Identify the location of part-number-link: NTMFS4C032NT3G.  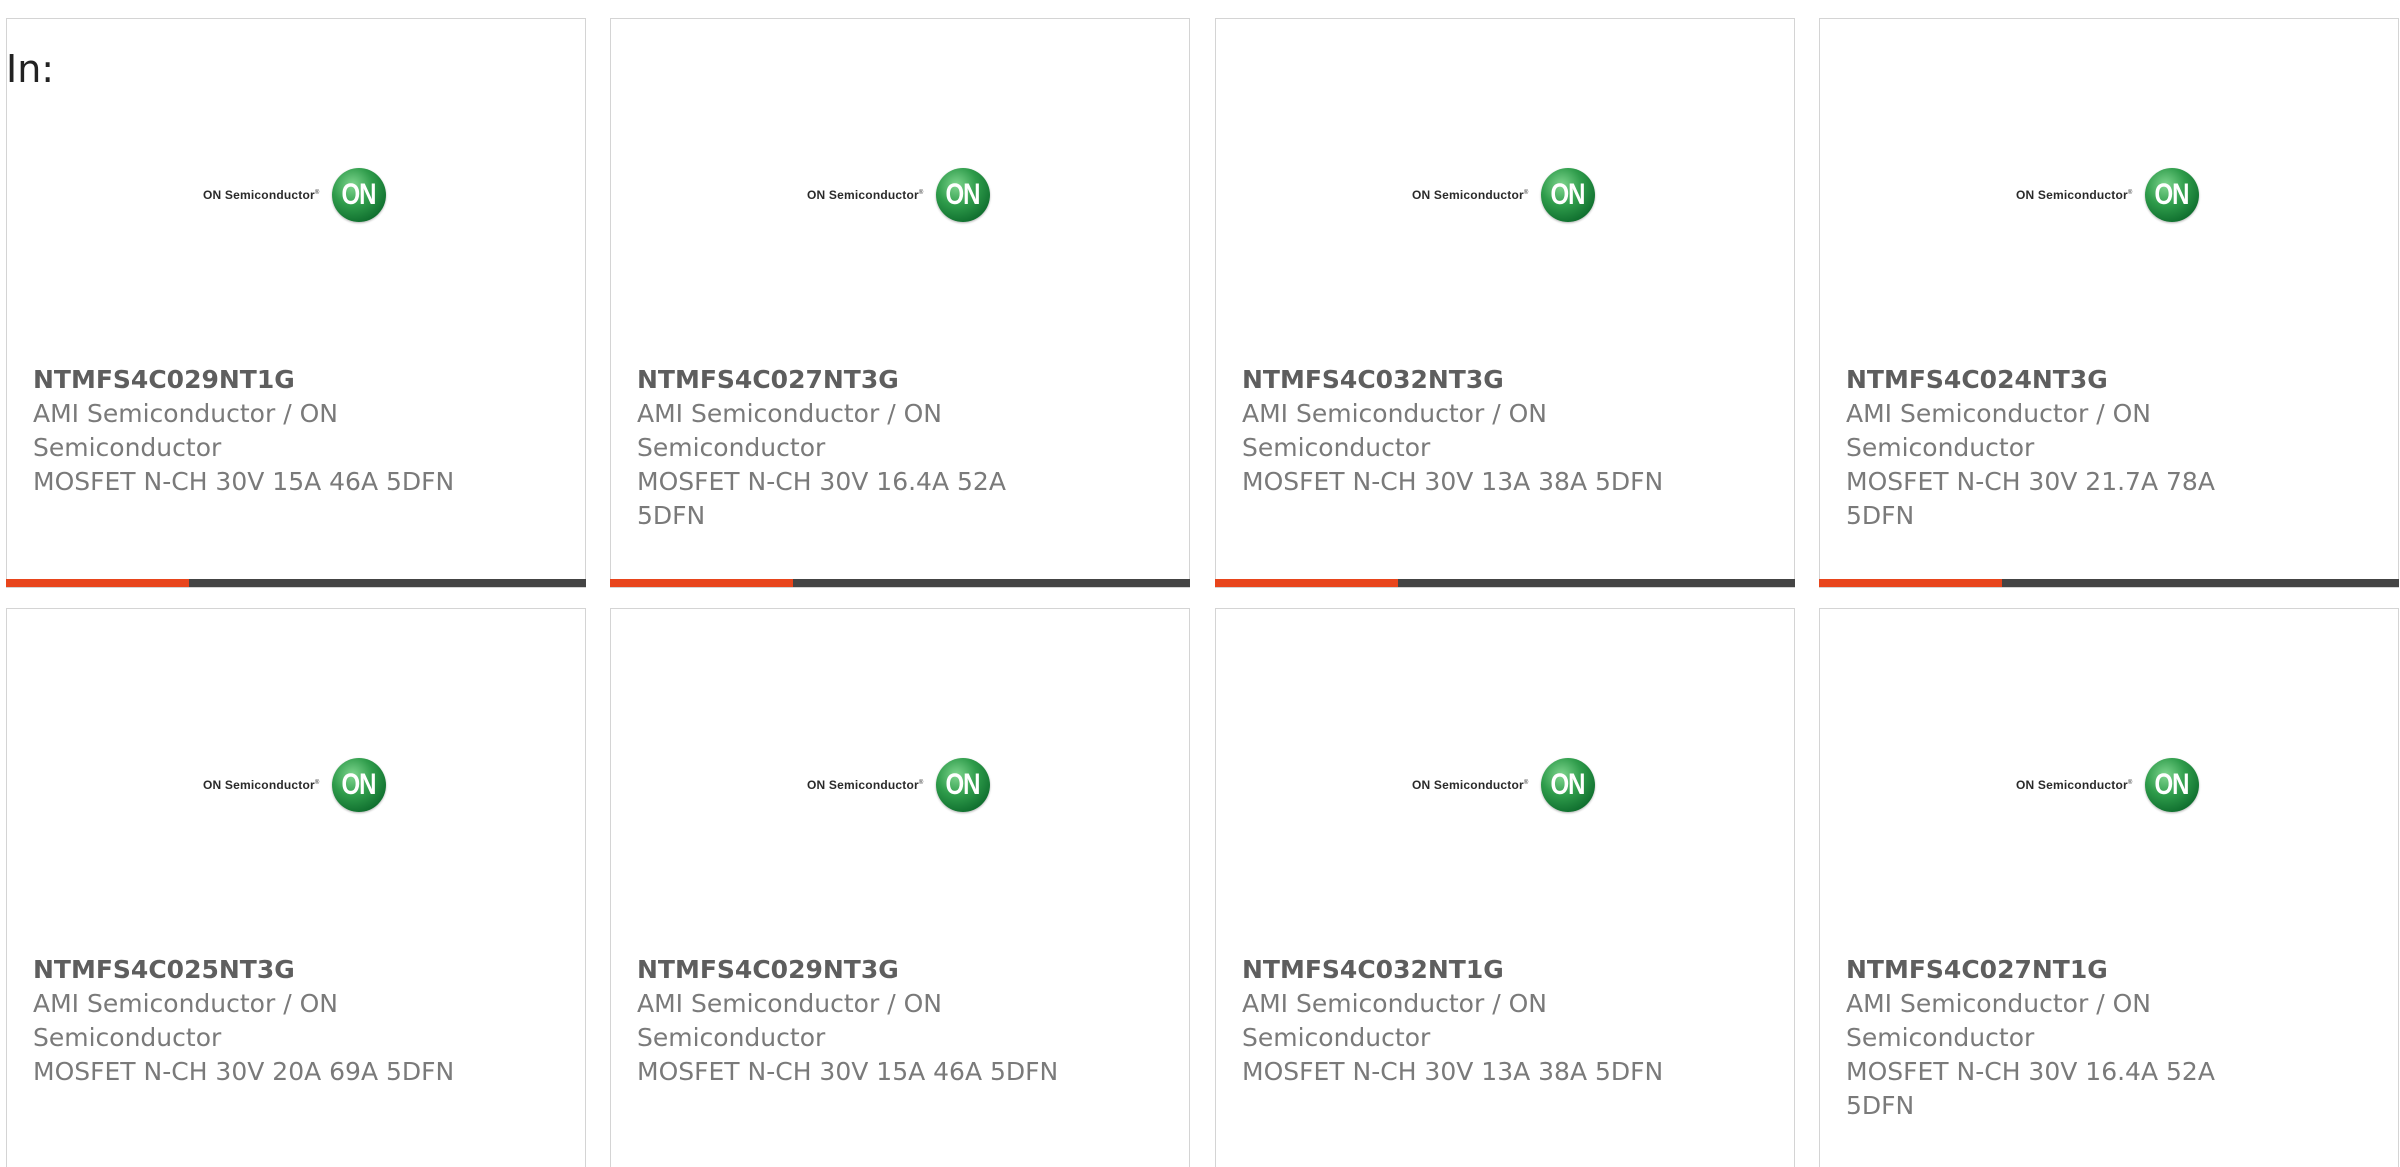
(1457, 380).